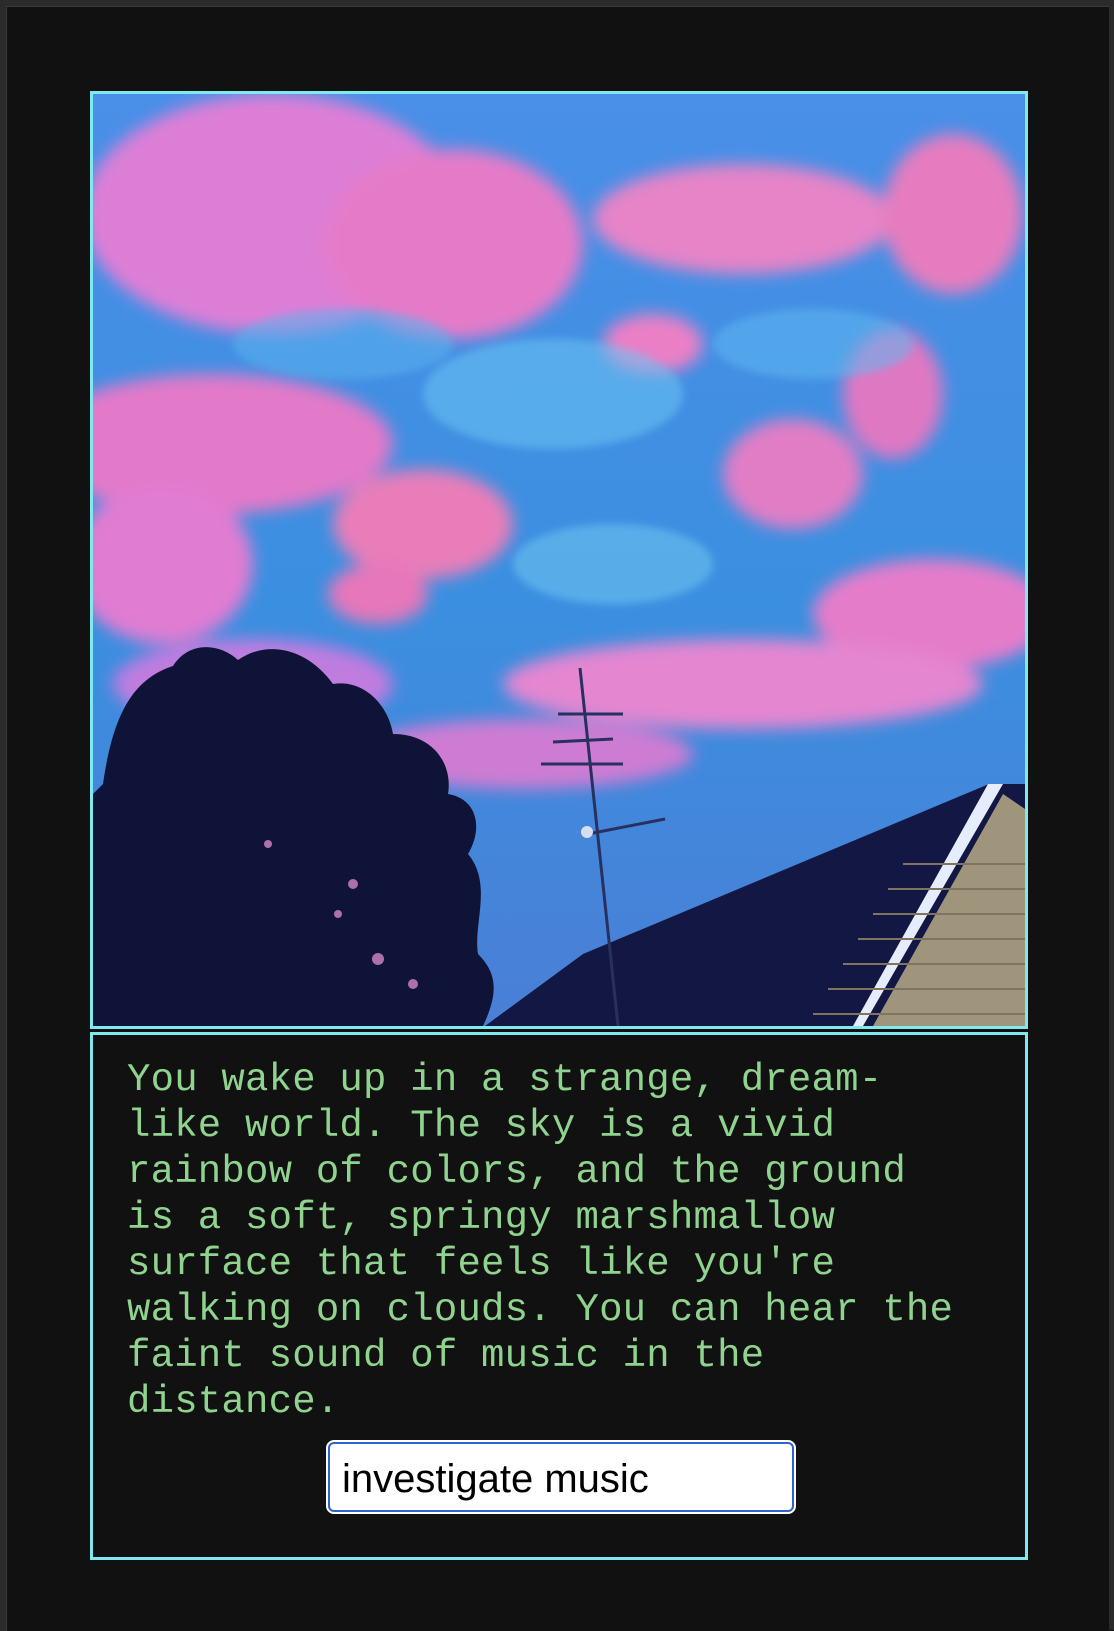 The image size is (1114, 1631). I want to click on window-edge, so click(1111, 815).